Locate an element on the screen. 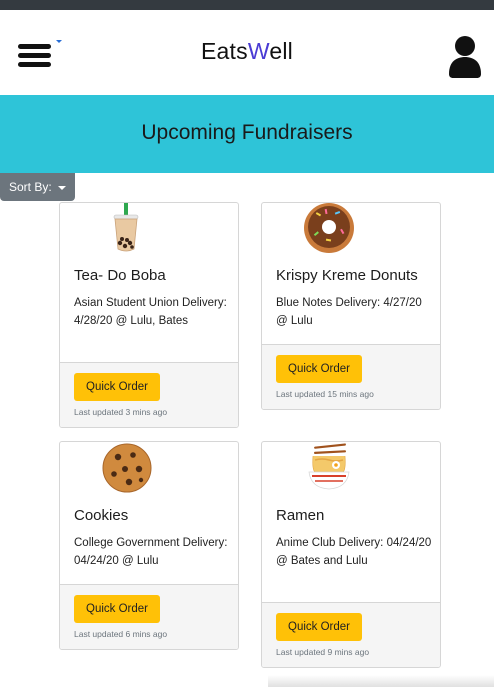 The width and height of the screenshot is (494, 687). last-updated-text: Last updated 9 mins ago is located at coordinates (323, 652).